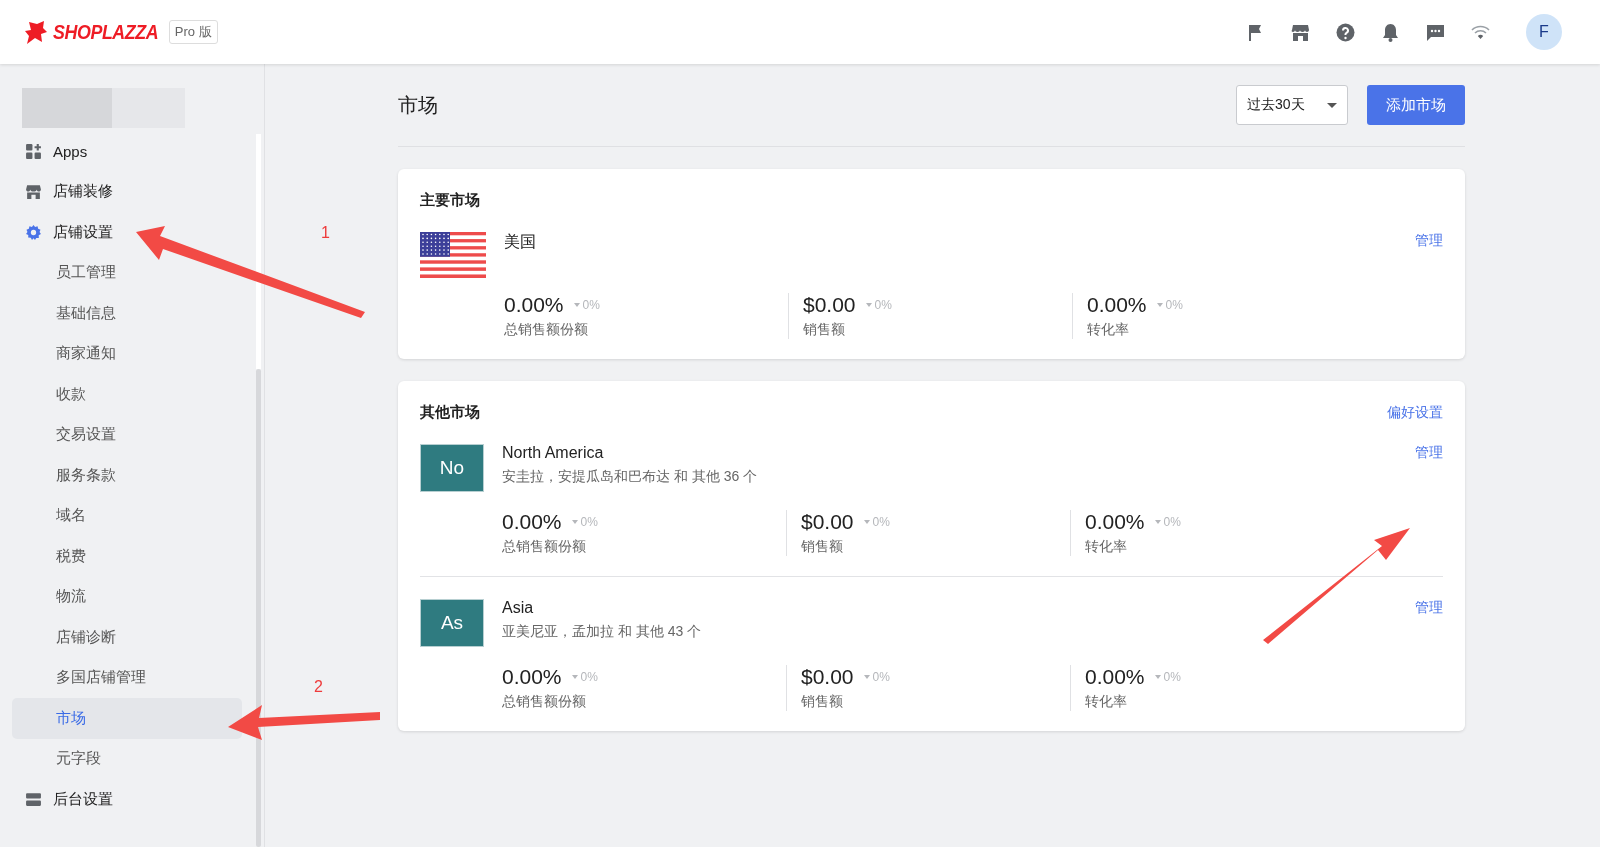  Describe the element at coordinates (106, 32) in the screenshot. I see `logo-text: SHOPLAZZA` at that location.